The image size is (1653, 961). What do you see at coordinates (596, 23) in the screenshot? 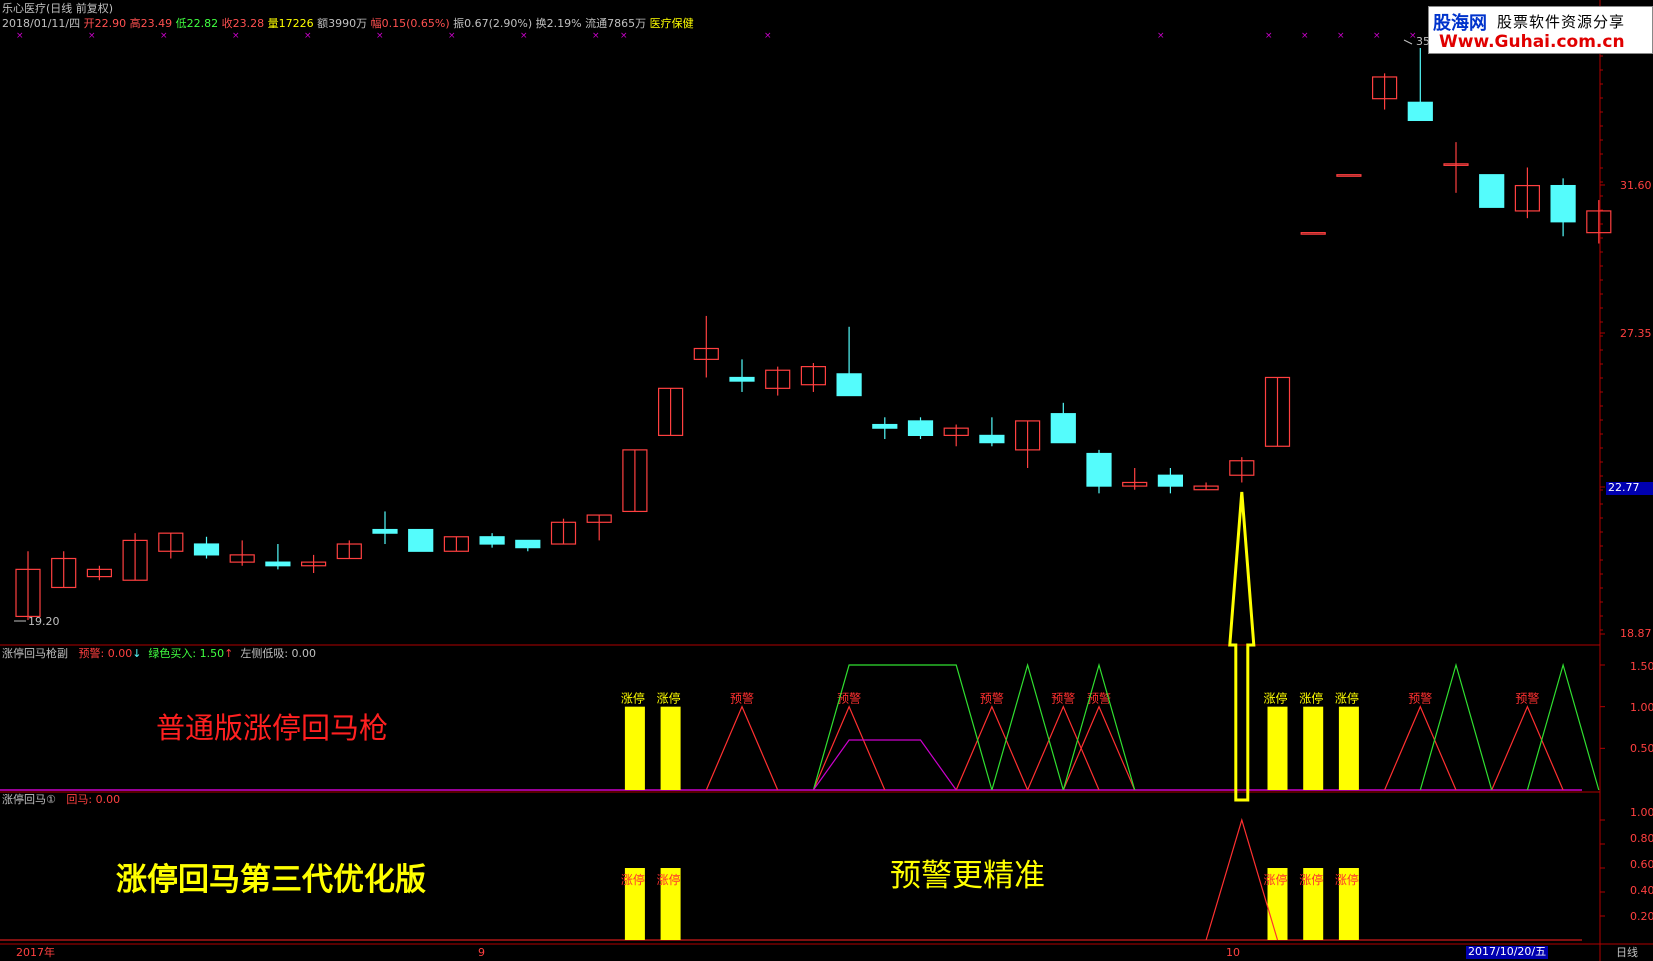
I see `float-label: 流通` at bounding box center [596, 23].